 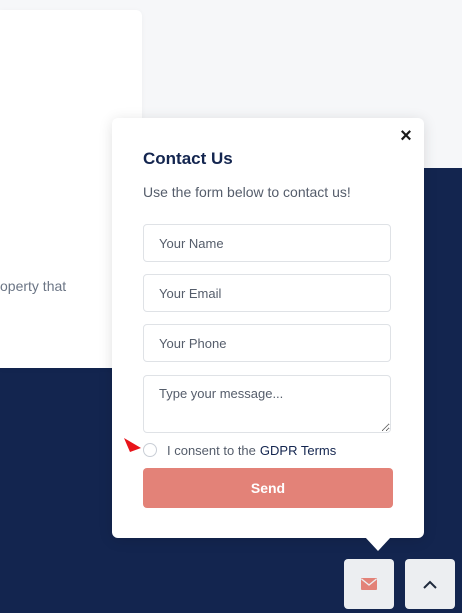 What do you see at coordinates (406, 136) in the screenshot?
I see `close-button: ×` at bounding box center [406, 136].